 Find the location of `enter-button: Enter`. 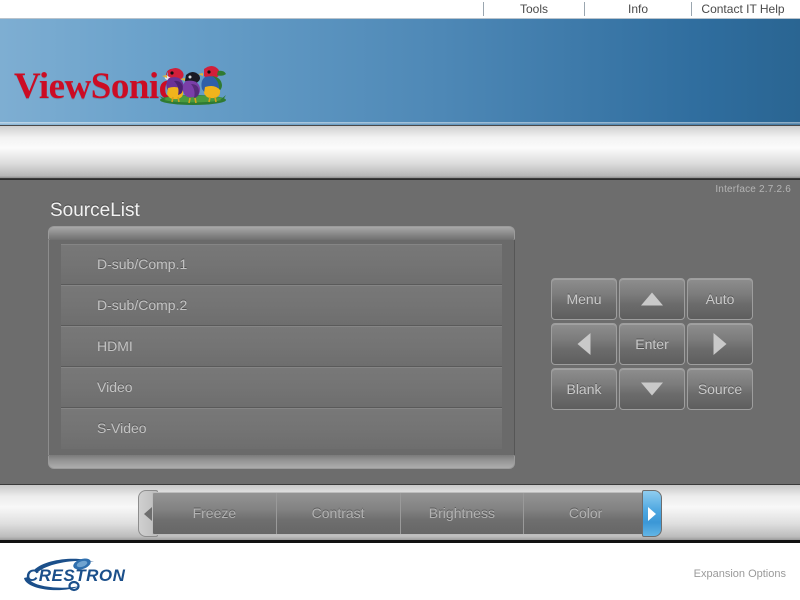

enter-button: Enter is located at coordinates (652, 344).